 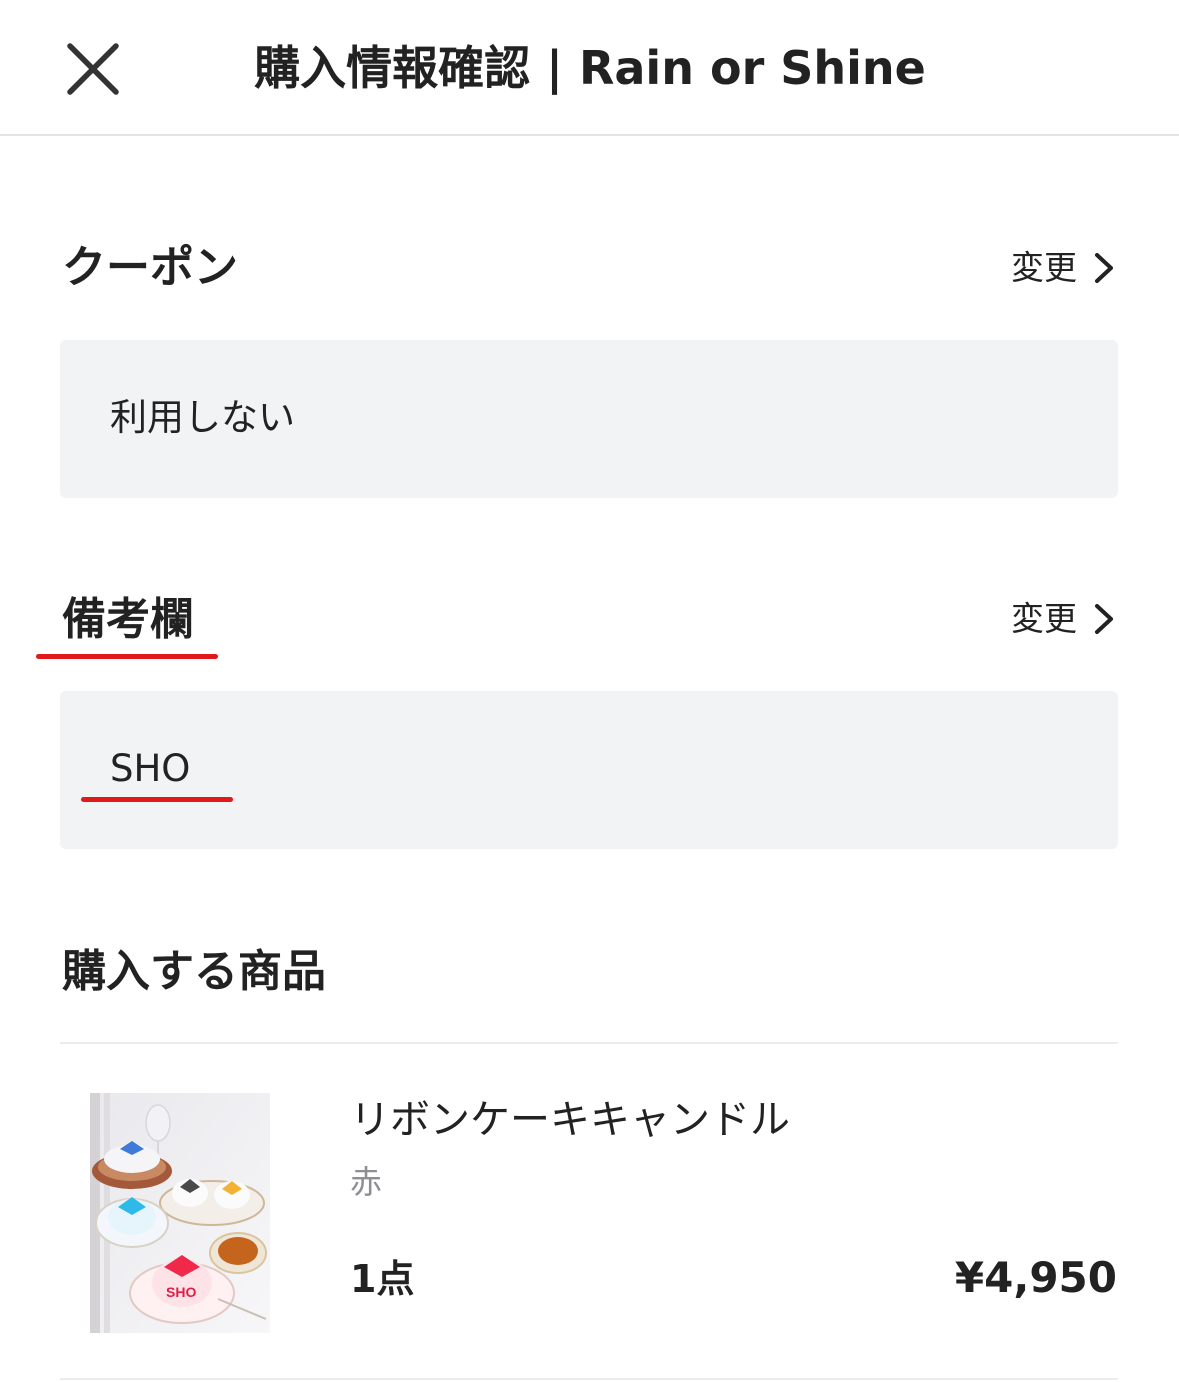 What do you see at coordinates (589, 770) in the screenshot?
I see `remarks-value-box: SHO` at bounding box center [589, 770].